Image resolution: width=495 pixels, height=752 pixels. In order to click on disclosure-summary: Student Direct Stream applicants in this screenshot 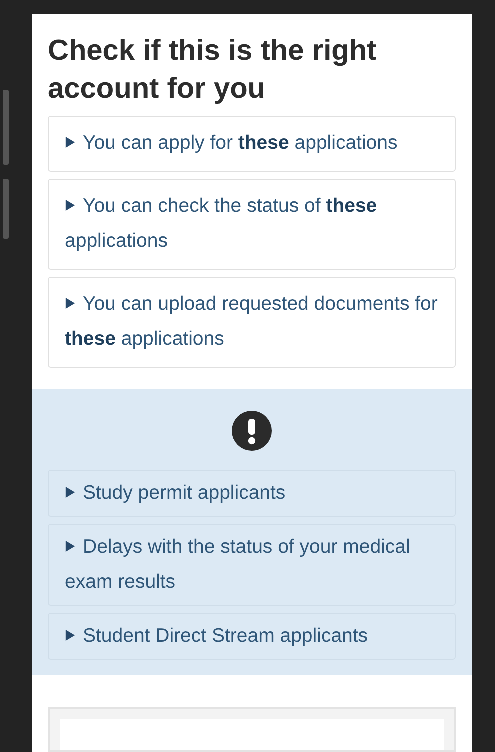, I will do `click(252, 636)`.